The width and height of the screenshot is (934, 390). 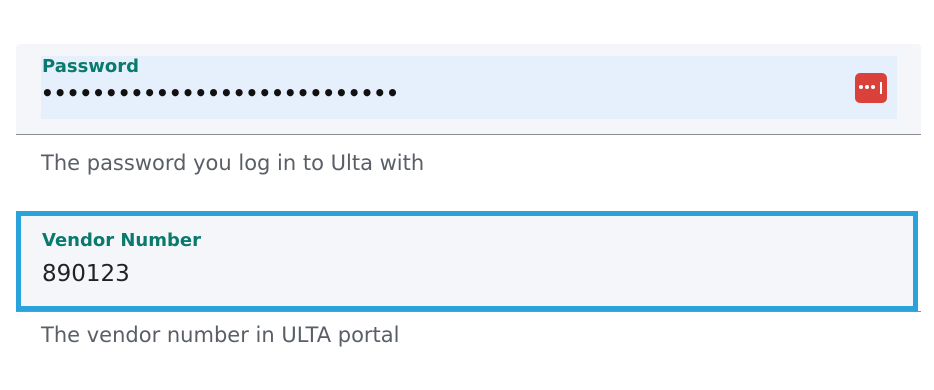 What do you see at coordinates (86, 274) in the screenshot?
I see `vendor-number-input: 890123` at bounding box center [86, 274].